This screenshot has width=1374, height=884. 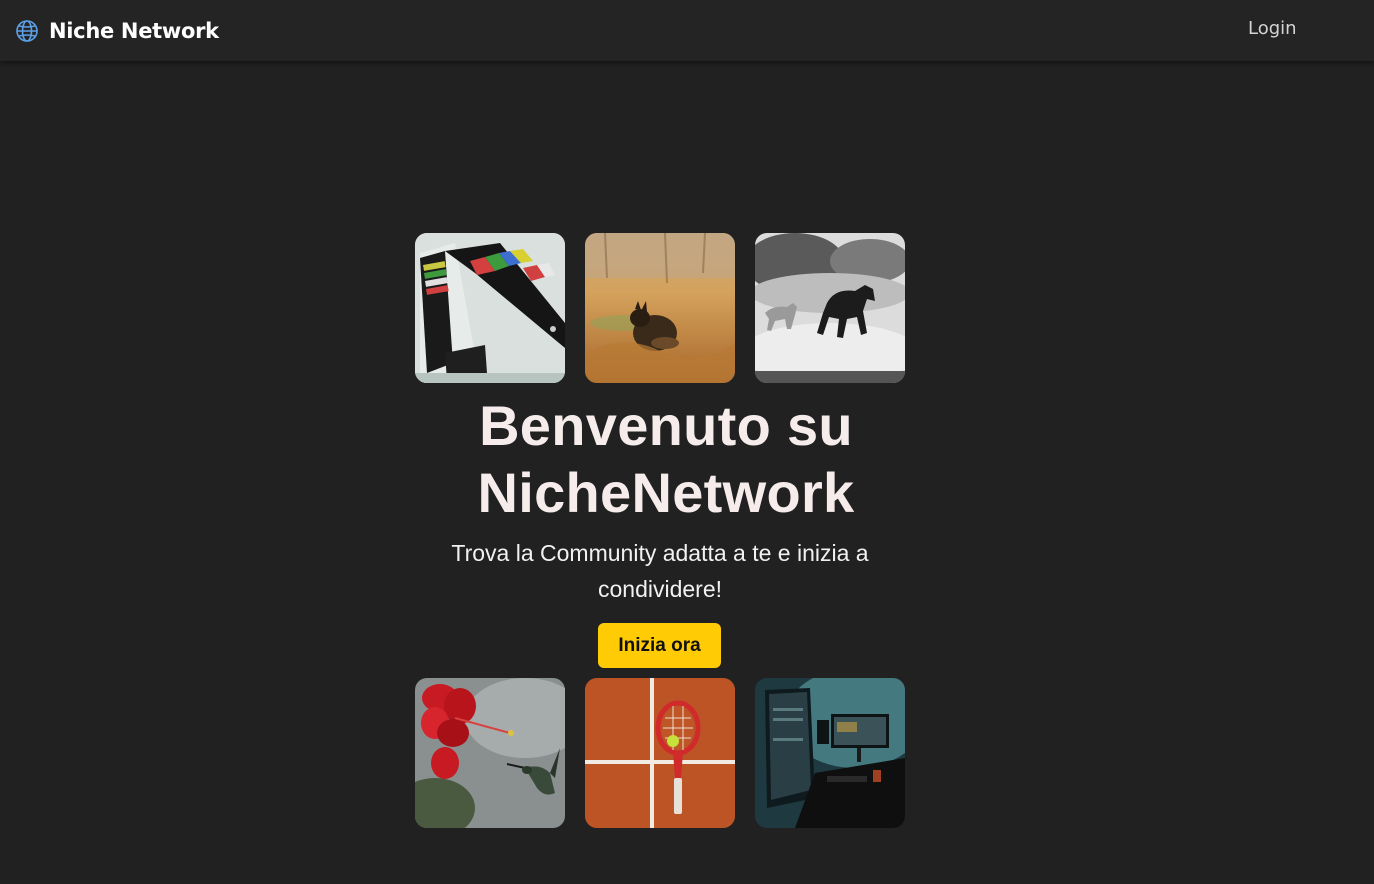 What do you see at coordinates (830, 753) in the screenshot?
I see `computer-desk-image` at bounding box center [830, 753].